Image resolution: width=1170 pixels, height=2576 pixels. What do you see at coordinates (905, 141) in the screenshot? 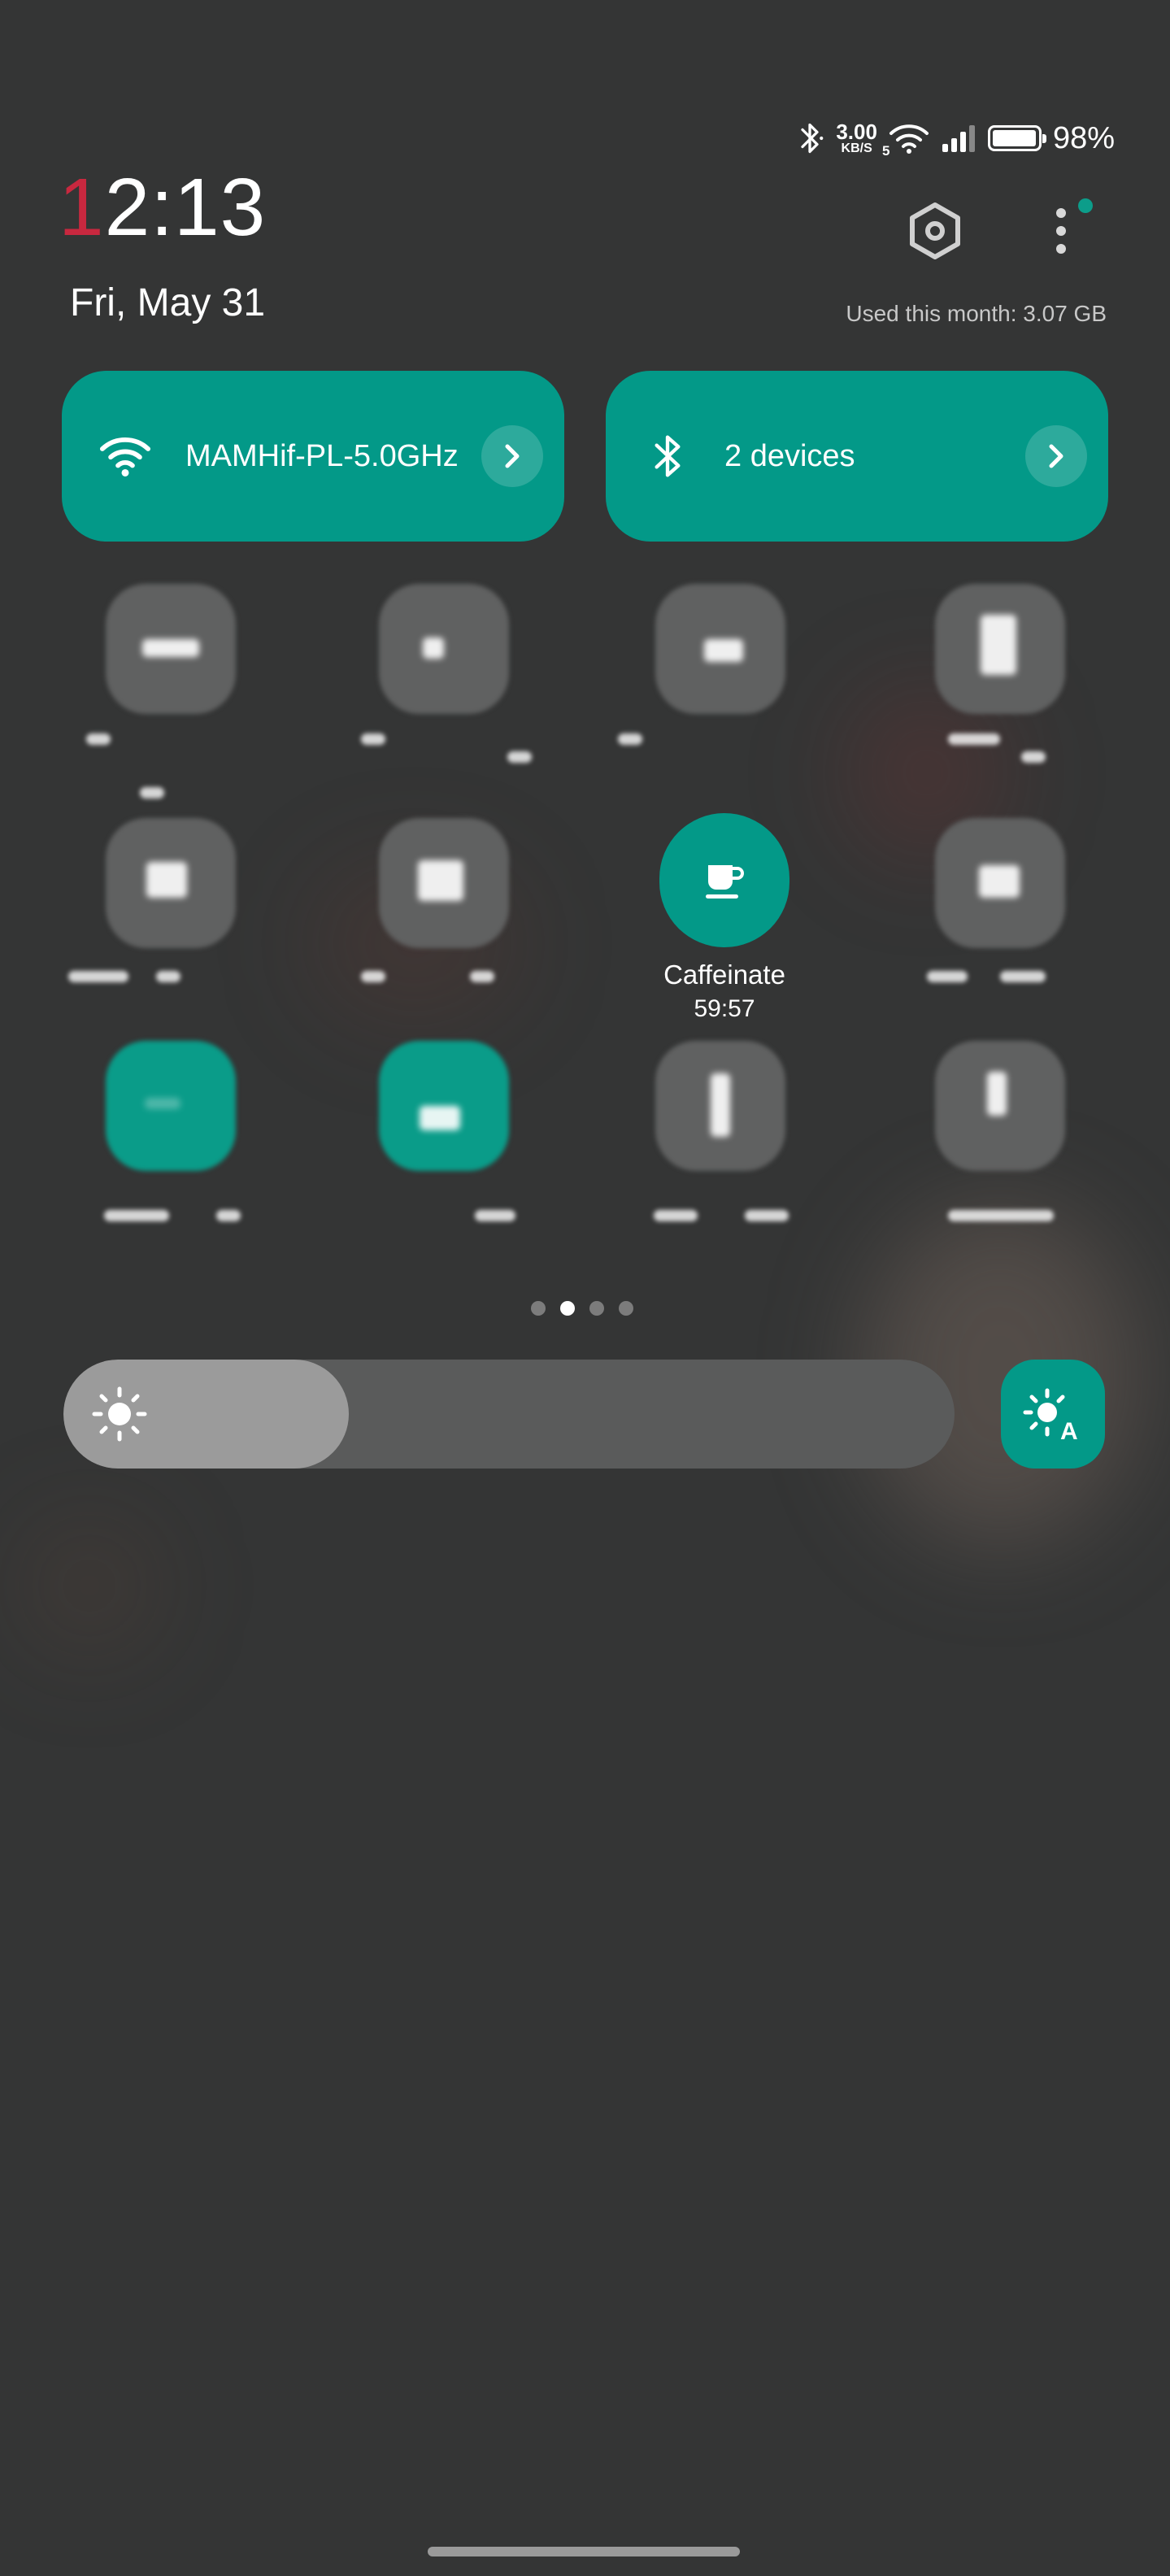
I see `wifi-icon: 5` at bounding box center [905, 141].